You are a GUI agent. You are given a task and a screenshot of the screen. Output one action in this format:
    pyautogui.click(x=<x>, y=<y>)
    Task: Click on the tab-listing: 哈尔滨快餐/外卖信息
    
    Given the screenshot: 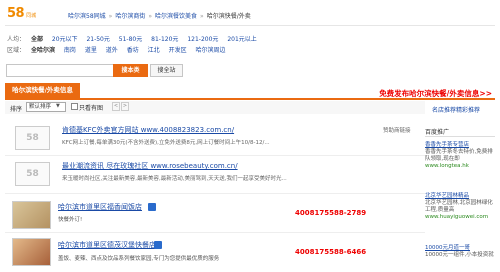 What is the action you would take?
    pyautogui.click(x=42, y=90)
    